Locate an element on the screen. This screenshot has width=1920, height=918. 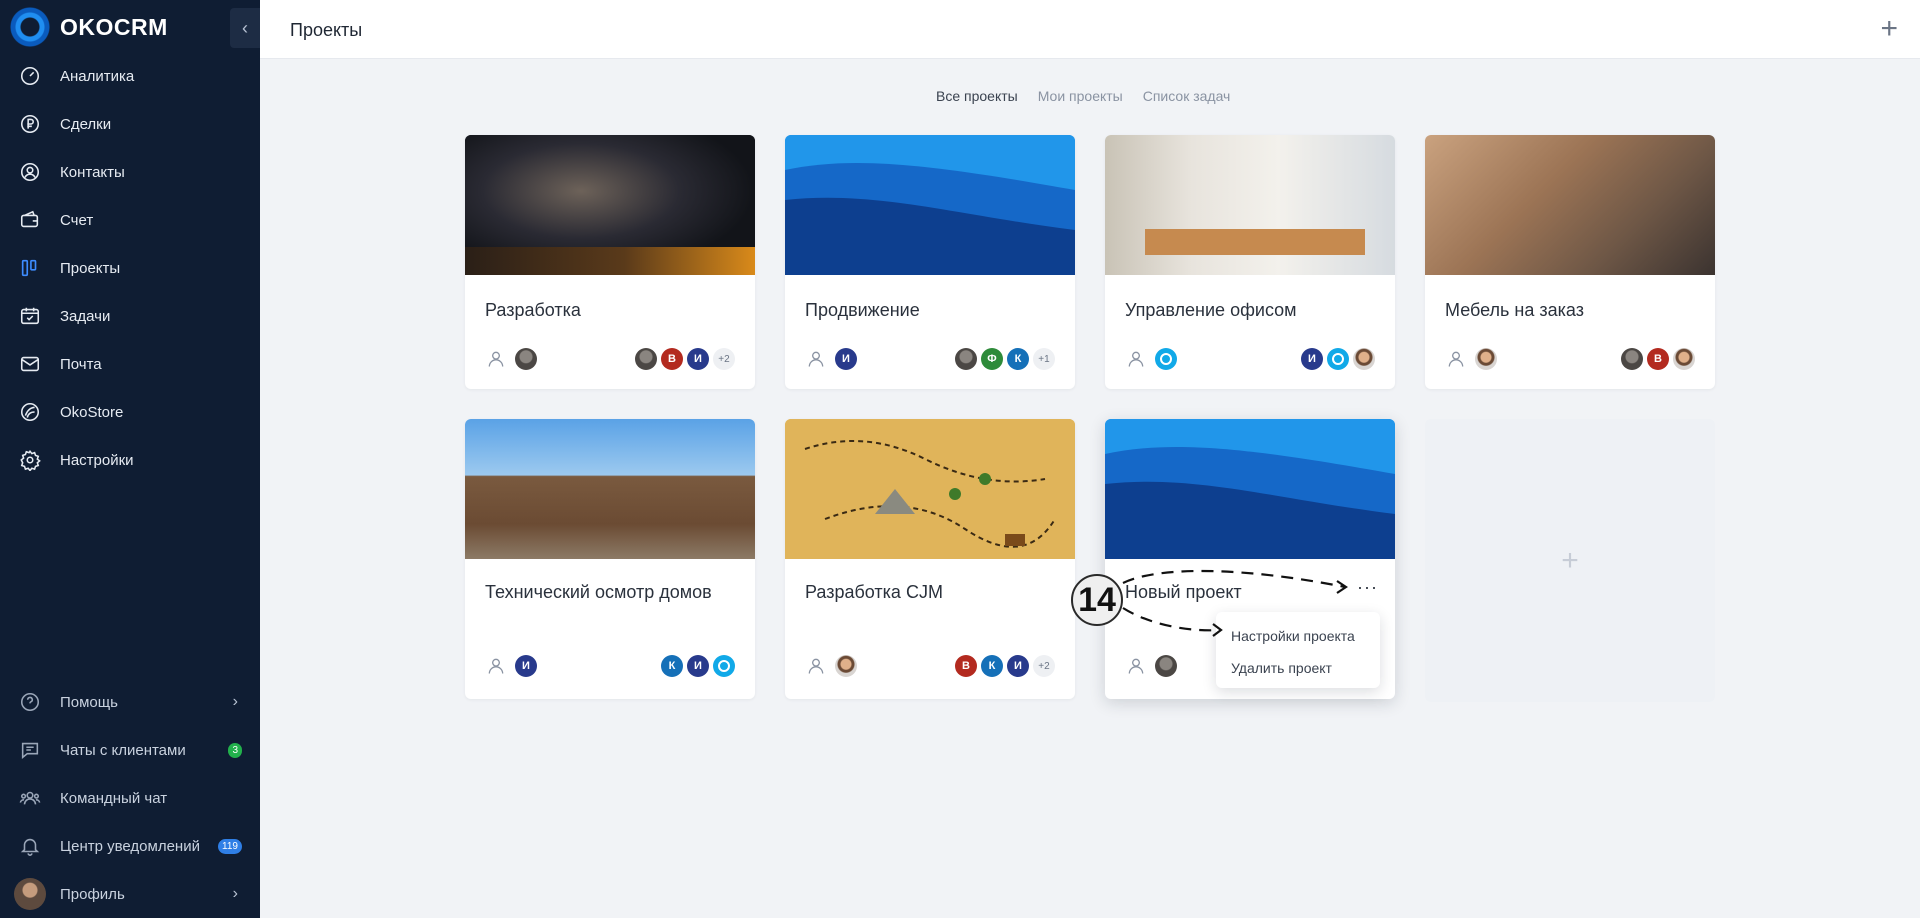
sidebar-item-team-chat: Командный чат is located at coordinates (130, 798).